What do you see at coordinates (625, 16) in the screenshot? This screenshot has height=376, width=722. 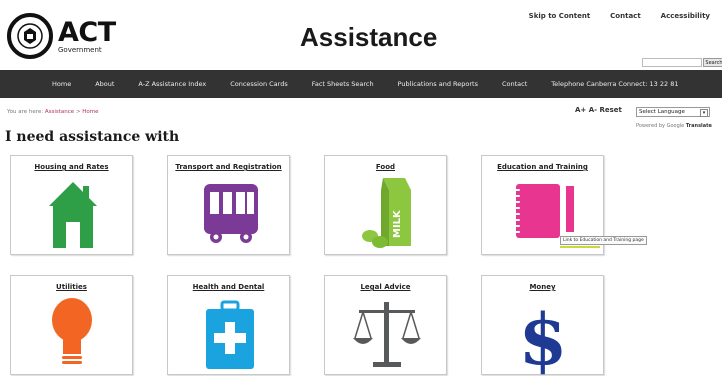 I see `contact-link: Contact` at bounding box center [625, 16].